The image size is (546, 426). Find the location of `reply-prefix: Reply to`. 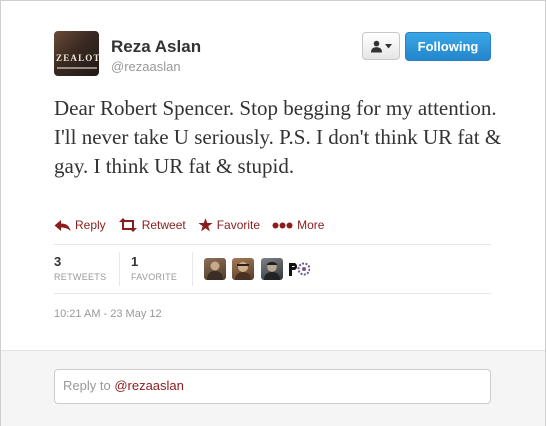

reply-prefix: Reply to is located at coordinates (89, 385).